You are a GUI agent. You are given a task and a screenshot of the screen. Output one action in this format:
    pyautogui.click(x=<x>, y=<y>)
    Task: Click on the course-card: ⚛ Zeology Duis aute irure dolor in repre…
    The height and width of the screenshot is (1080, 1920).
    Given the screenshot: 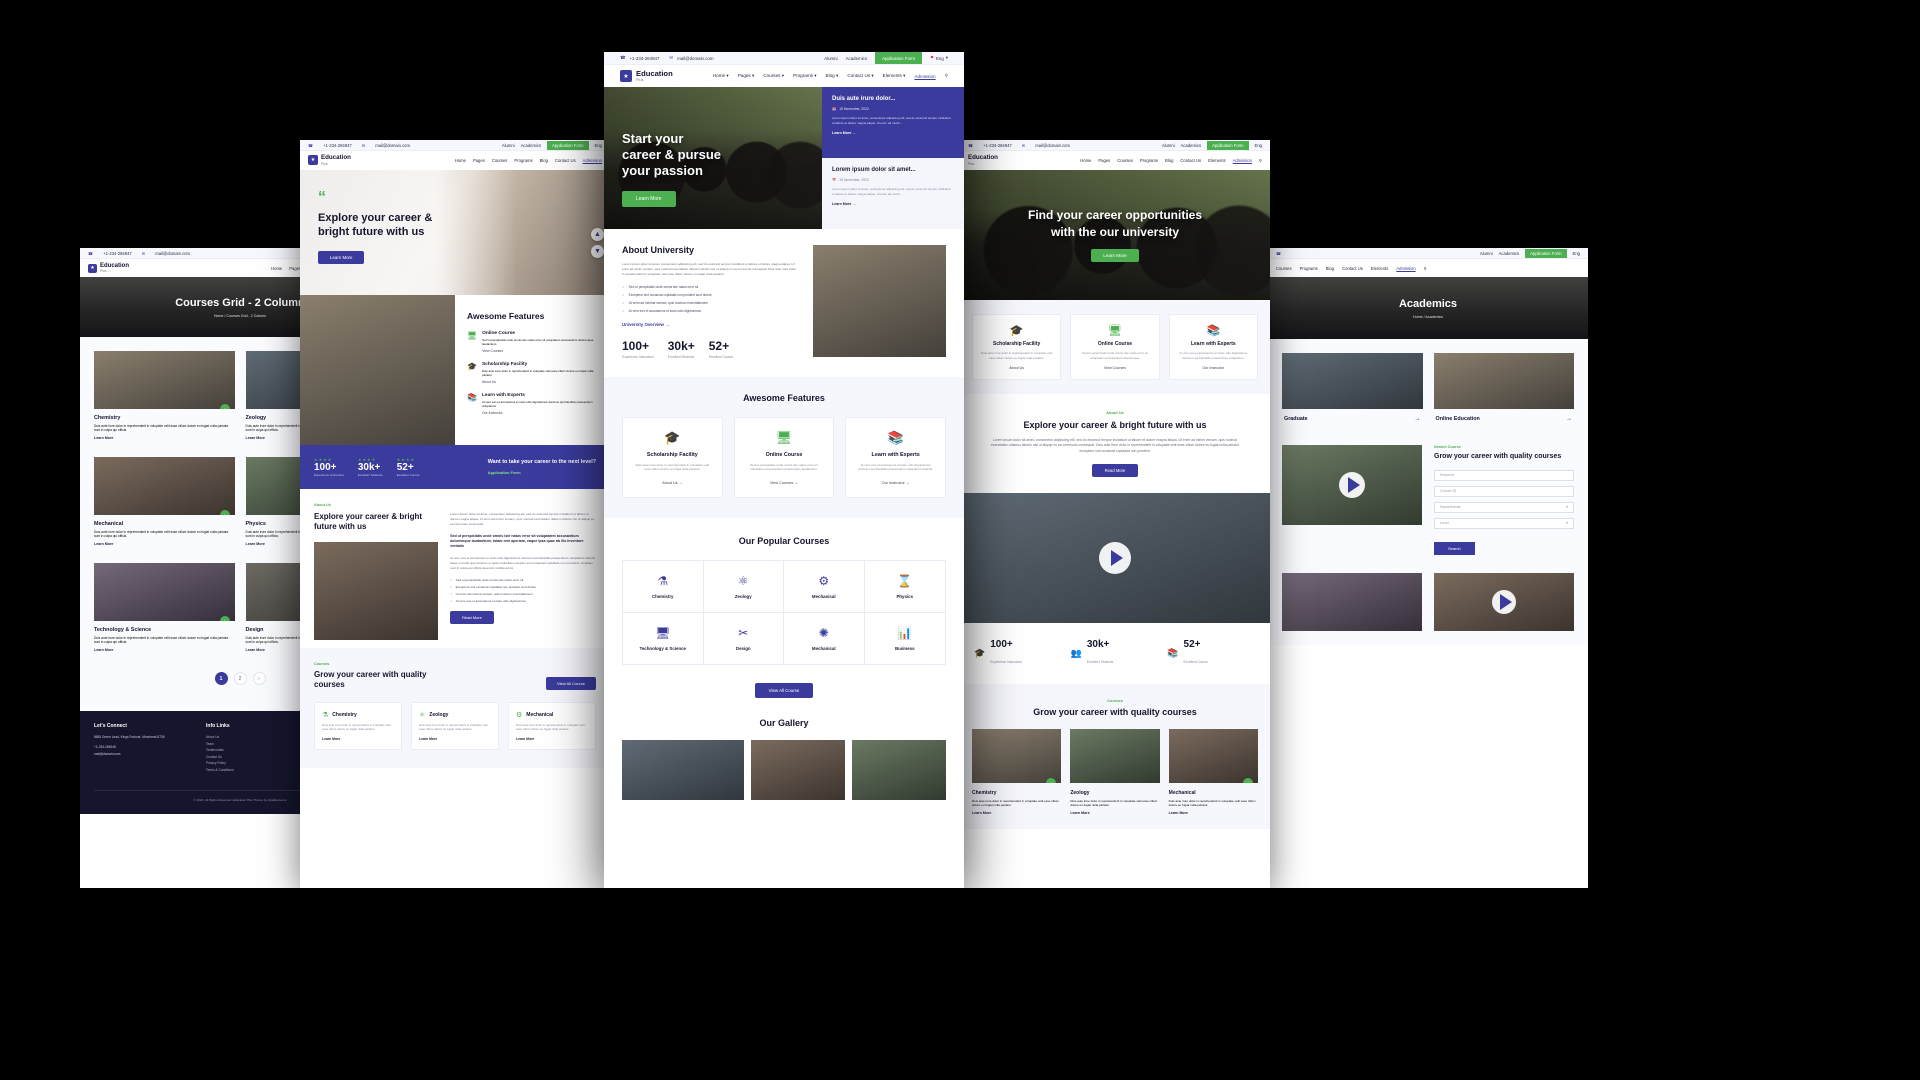 What is the action you would take?
    pyautogui.click(x=455, y=726)
    